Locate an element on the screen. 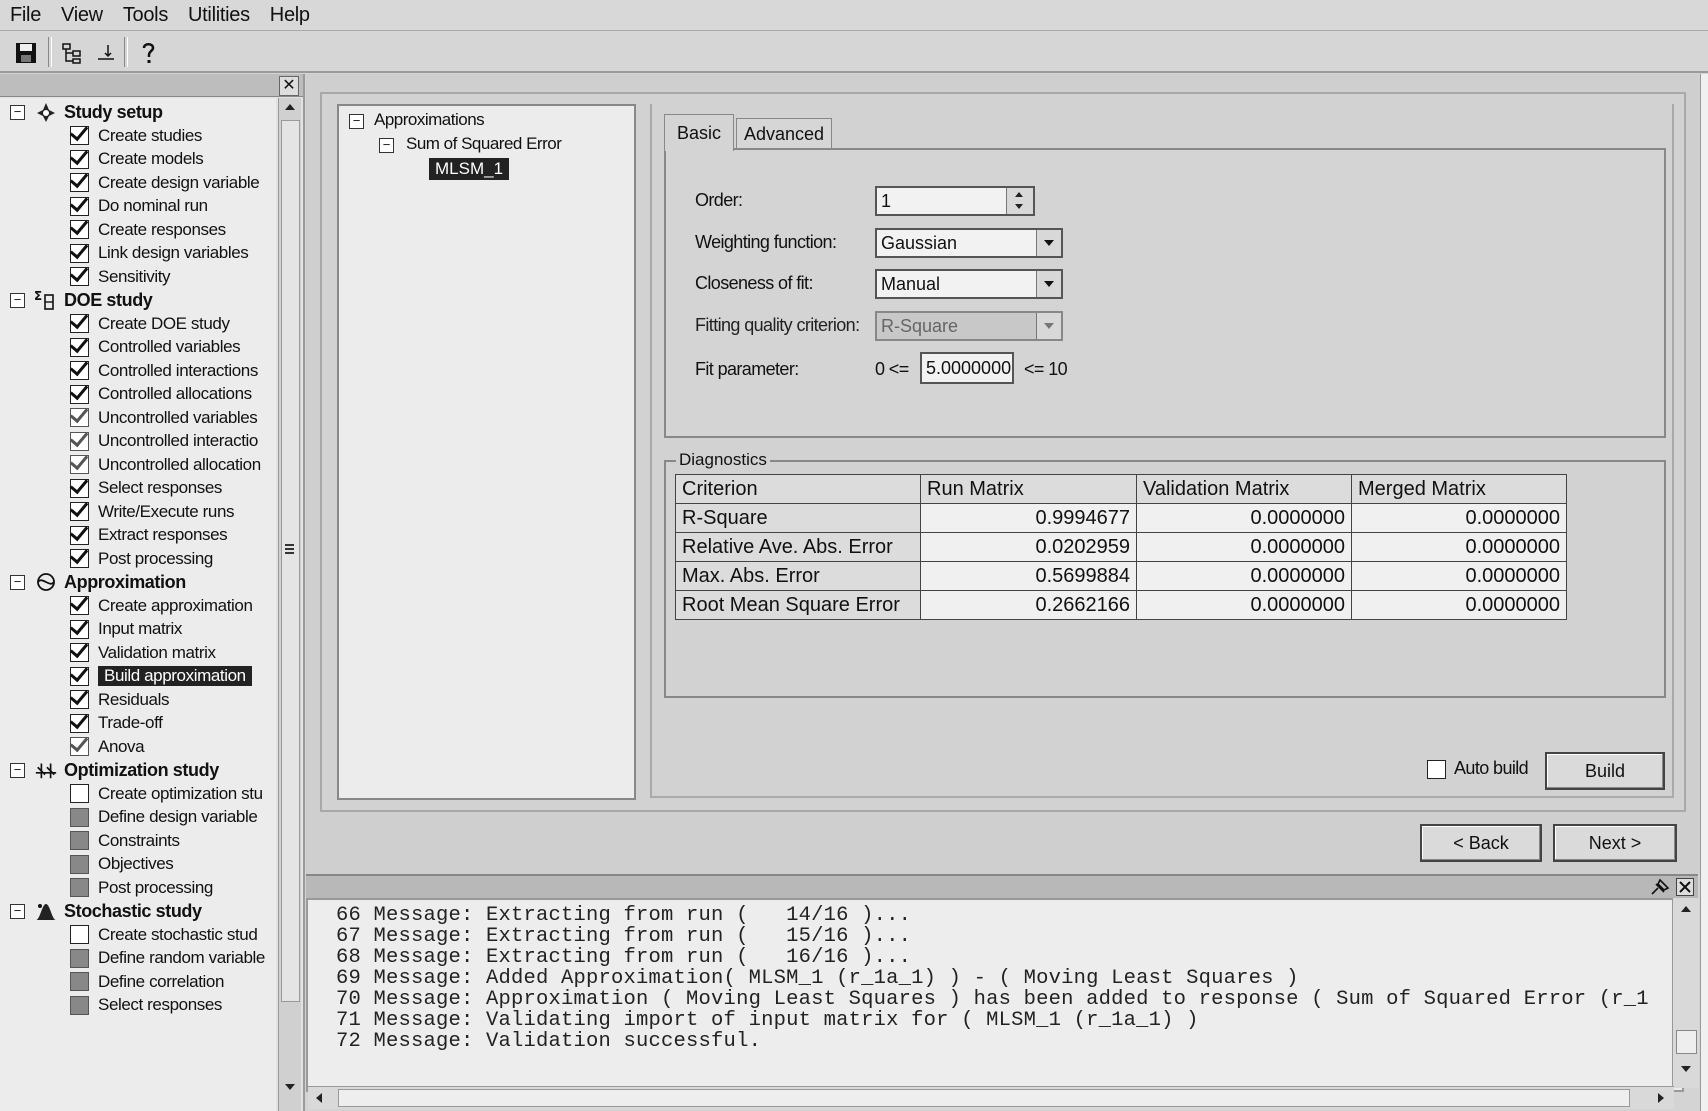  build-button: Build is located at coordinates (1605, 771).